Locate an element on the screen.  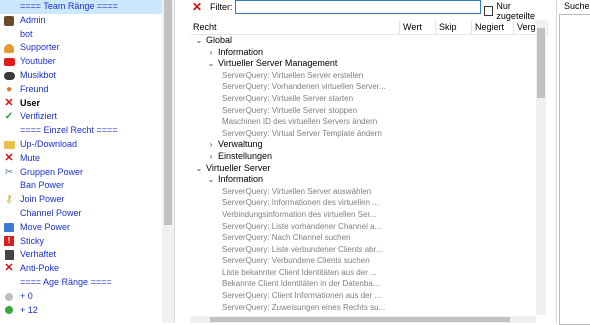
group-item-label: + 12 is located at coordinates (29, 309).